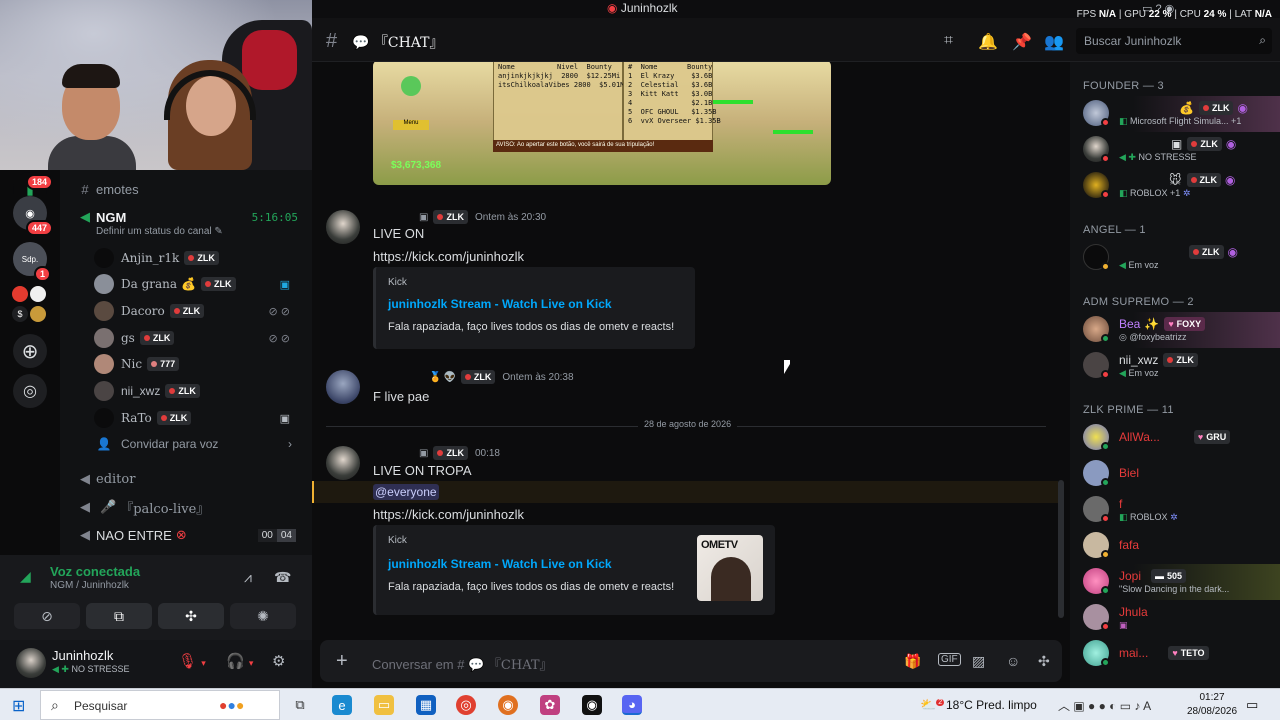  What do you see at coordinates (466, 705) in the screenshot?
I see `chrome-icon: ◎` at bounding box center [466, 705].